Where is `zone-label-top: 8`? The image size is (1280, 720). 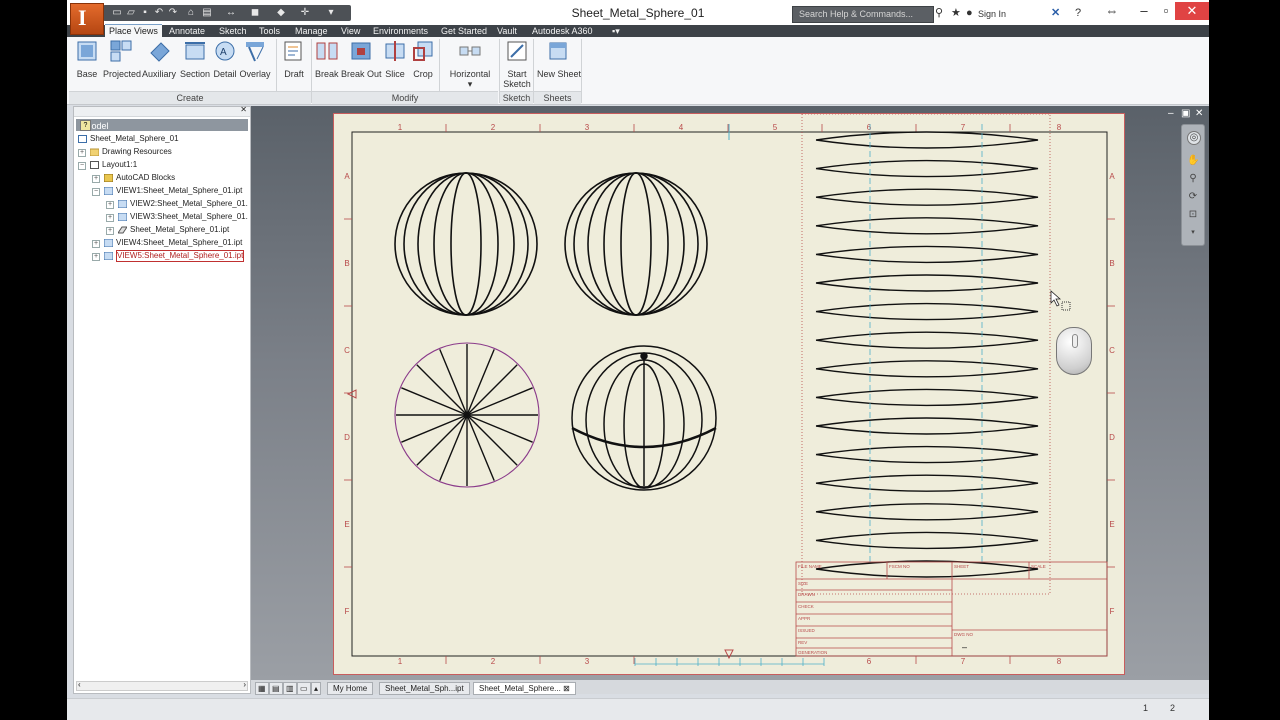 zone-label-top: 8 is located at coordinates (1059, 127).